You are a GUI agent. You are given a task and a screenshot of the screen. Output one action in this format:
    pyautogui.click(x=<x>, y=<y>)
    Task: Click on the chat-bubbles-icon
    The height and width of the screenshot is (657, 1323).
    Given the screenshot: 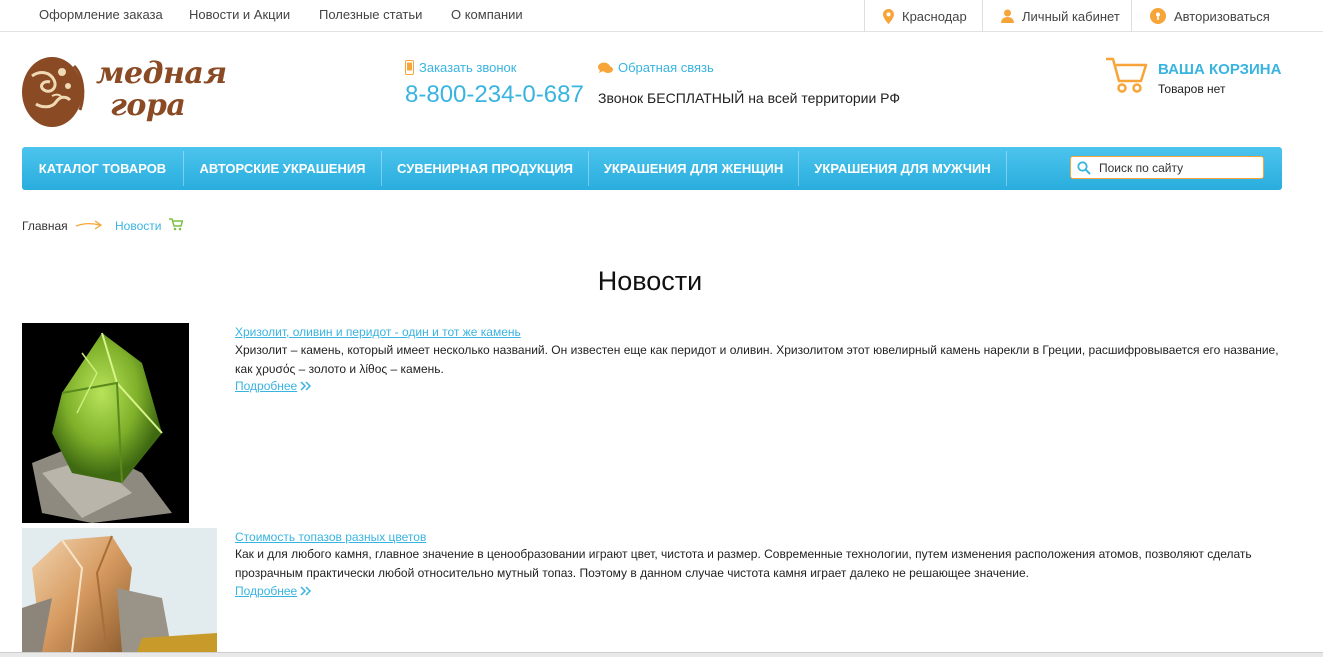 What is the action you would take?
    pyautogui.click(x=605, y=67)
    